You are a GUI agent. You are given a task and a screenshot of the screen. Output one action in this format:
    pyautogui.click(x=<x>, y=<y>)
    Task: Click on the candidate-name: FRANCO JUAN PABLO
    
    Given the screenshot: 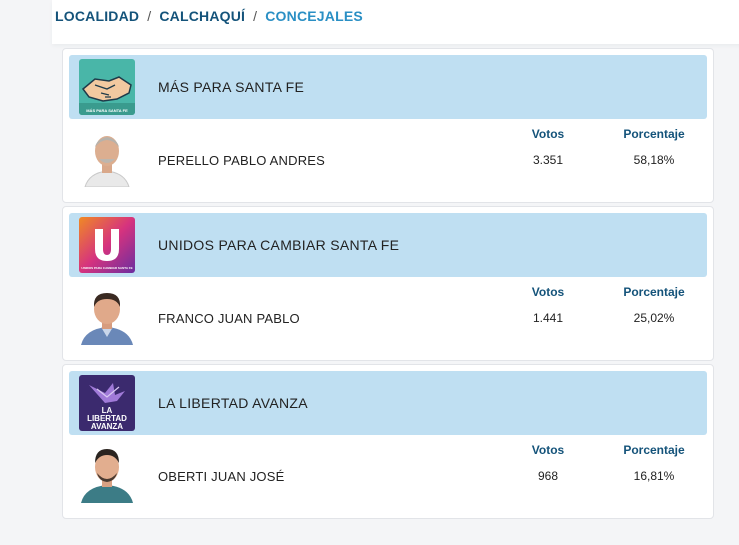 What is the action you would take?
    pyautogui.click(x=229, y=318)
    